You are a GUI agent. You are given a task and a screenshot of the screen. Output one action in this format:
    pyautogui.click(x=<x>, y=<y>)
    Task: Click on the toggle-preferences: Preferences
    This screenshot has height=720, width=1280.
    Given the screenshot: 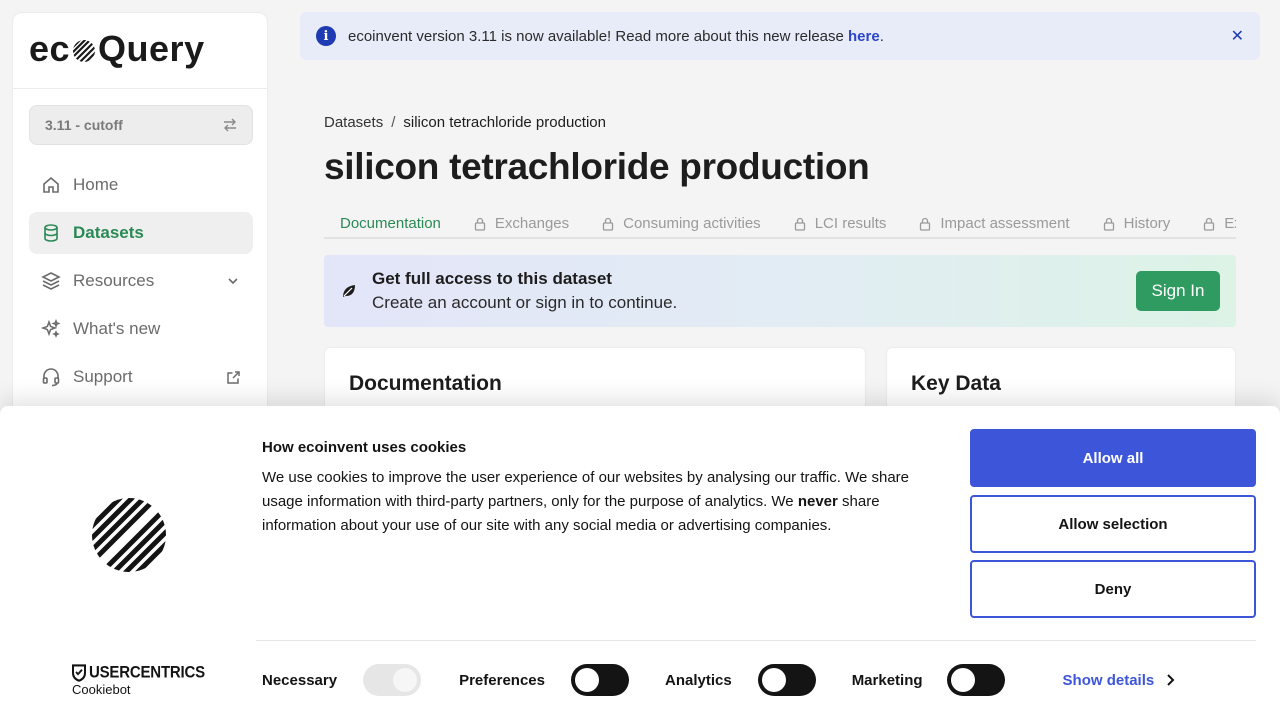 What is the action you would take?
    pyautogui.click(x=544, y=680)
    